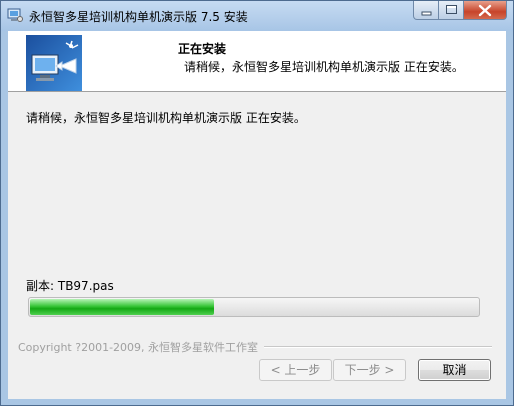 The width and height of the screenshot is (514, 406). I want to click on header-title: 正在安装, so click(202, 49).